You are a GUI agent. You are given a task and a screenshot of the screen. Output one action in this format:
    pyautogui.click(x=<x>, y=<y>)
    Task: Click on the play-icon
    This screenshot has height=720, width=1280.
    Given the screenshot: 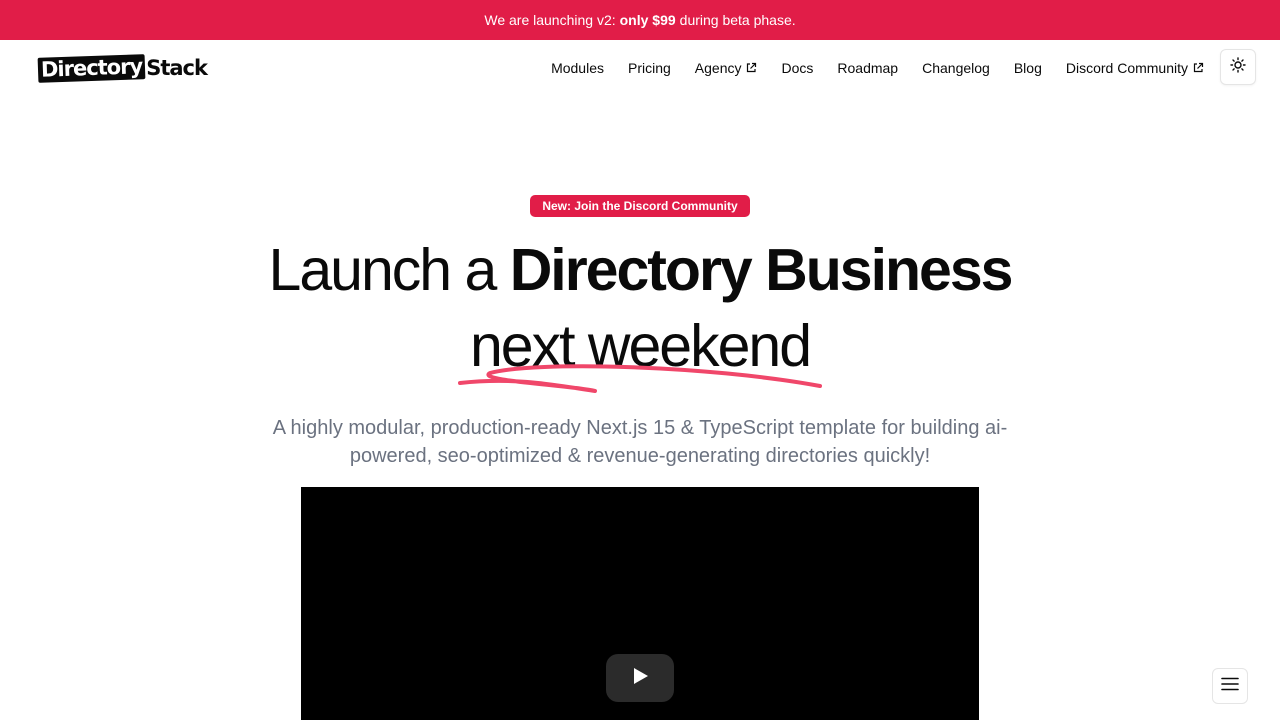 What is the action you would take?
    pyautogui.click(x=640, y=678)
    